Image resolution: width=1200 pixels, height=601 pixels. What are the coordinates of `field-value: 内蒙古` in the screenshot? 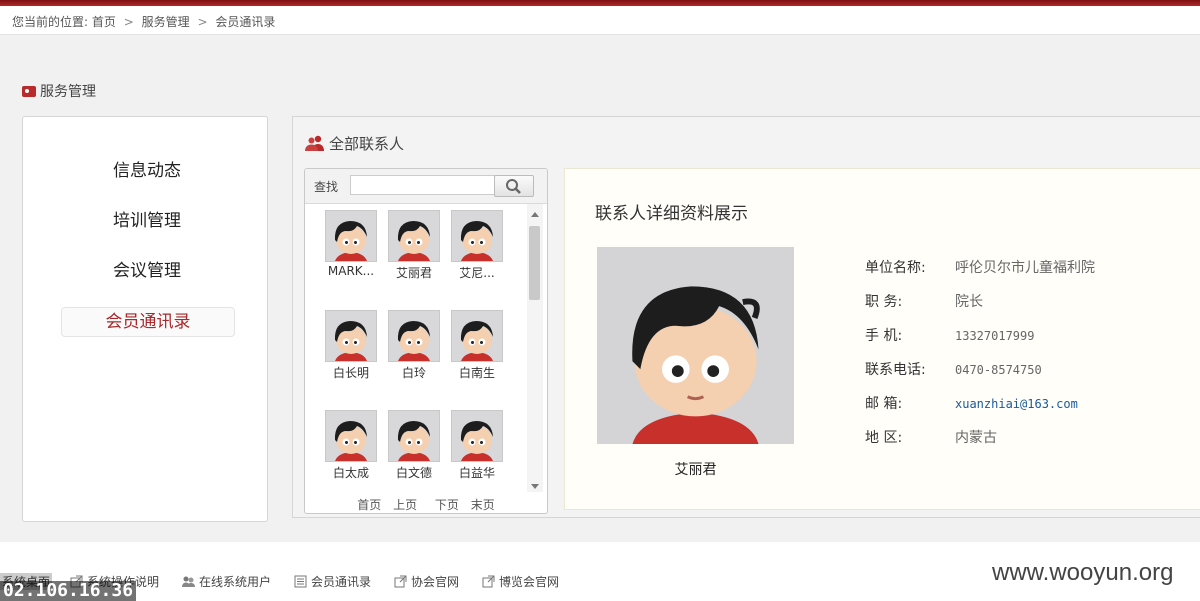 It's located at (976, 438).